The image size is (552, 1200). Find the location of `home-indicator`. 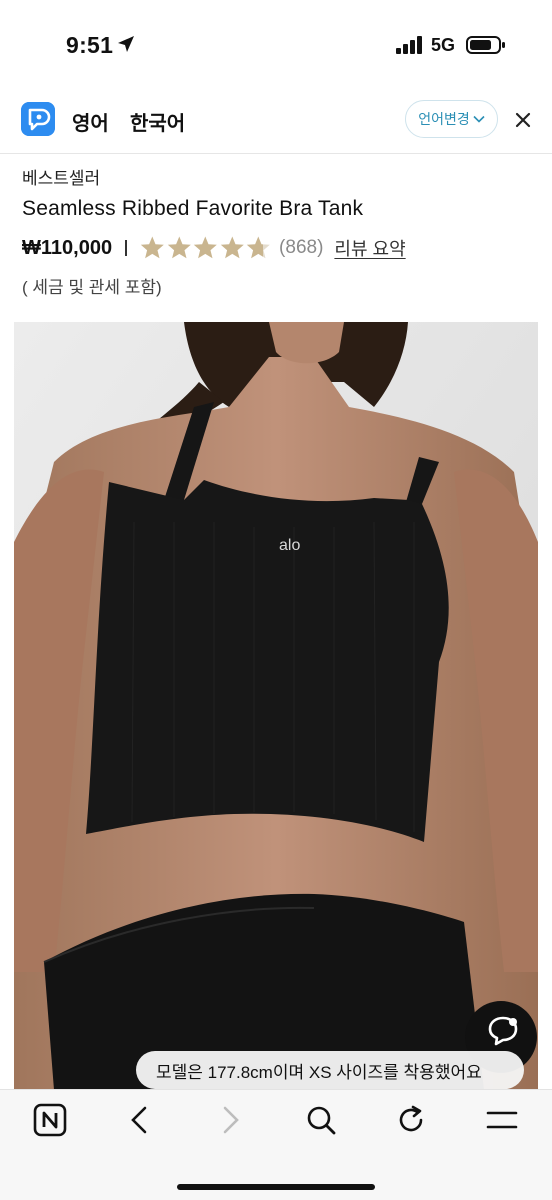

home-indicator is located at coordinates (276, 1187).